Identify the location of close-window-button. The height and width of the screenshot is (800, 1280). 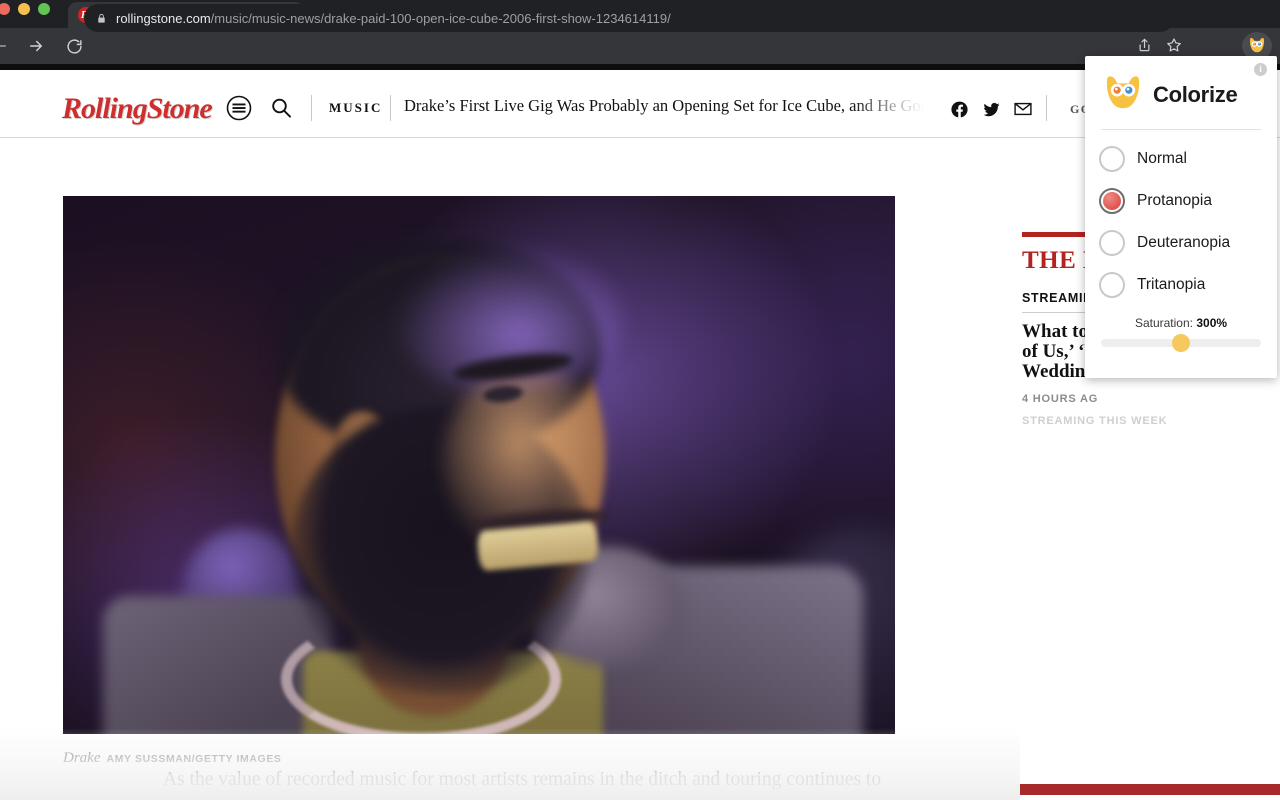
(5, 9).